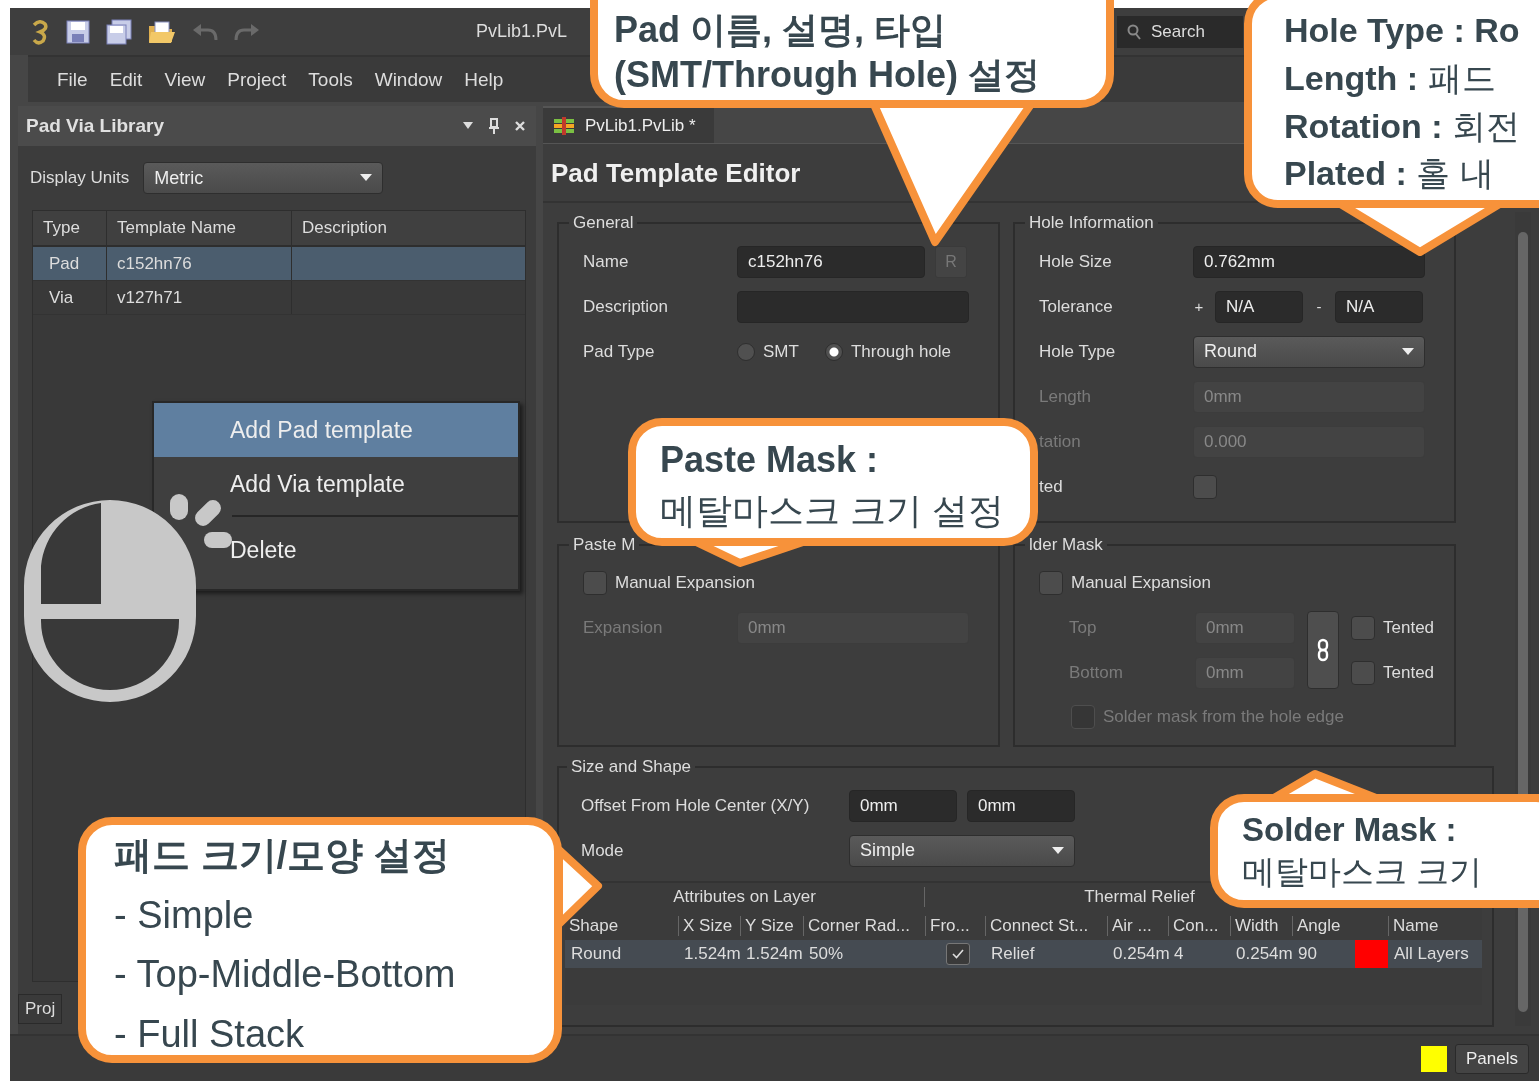  Describe the element at coordinates (603, 850) in the screenshot. I see `field-label: Mode` at that location.